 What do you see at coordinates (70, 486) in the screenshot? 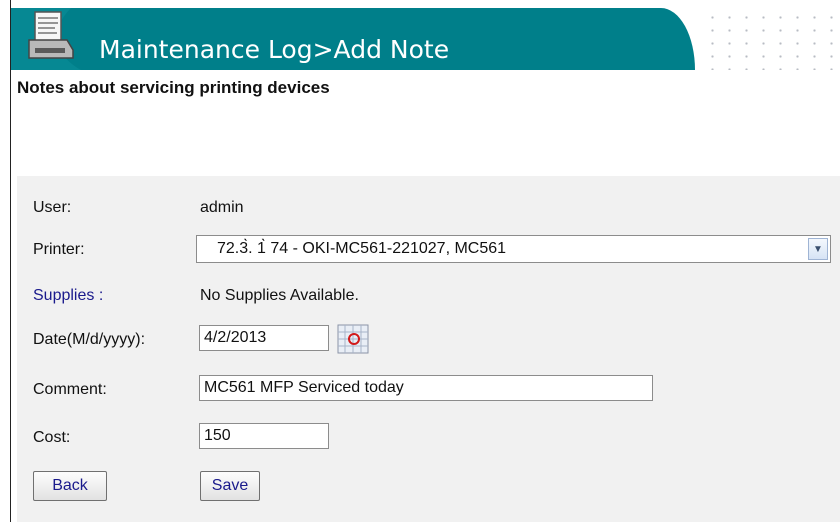
I see `back-button: Back` at bounding box center [70, 486].